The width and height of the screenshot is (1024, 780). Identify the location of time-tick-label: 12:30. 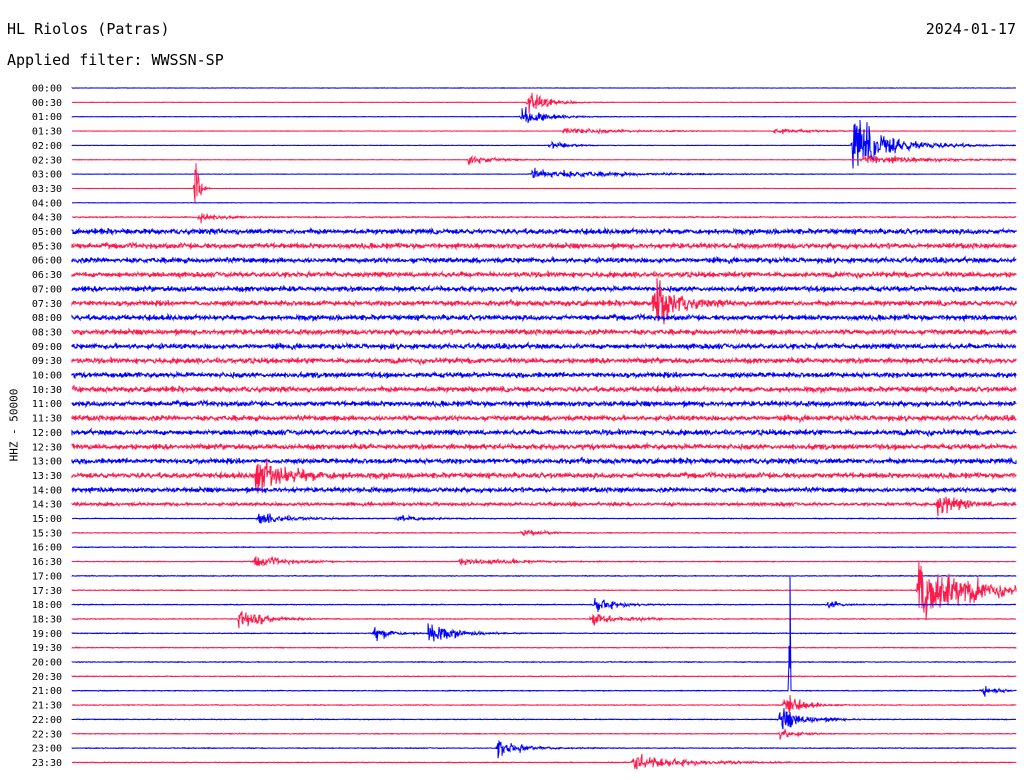
(47, 447).